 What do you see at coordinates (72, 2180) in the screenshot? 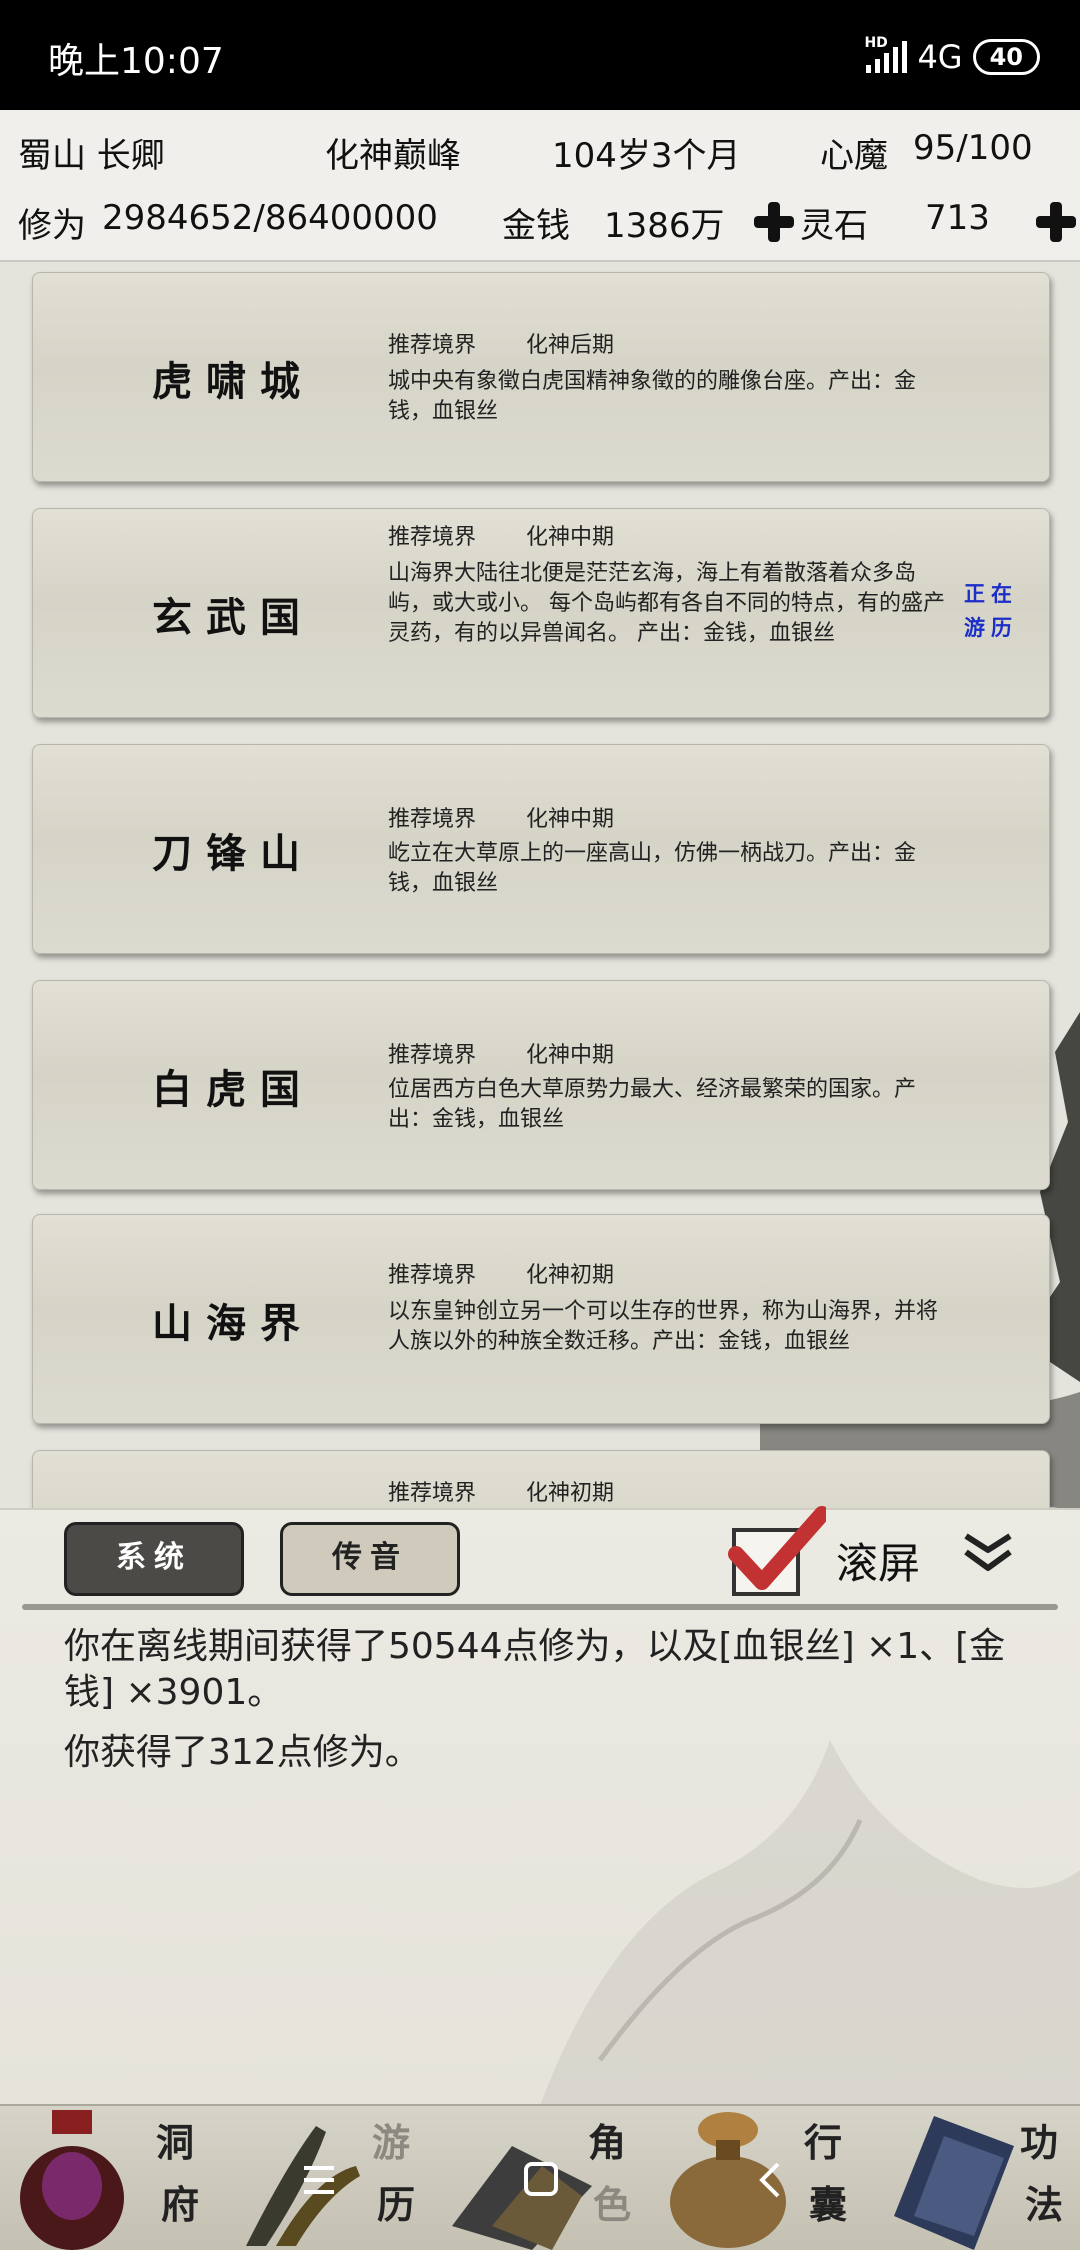
I see `general-sack-icon` at bounding box center [72, 2180].